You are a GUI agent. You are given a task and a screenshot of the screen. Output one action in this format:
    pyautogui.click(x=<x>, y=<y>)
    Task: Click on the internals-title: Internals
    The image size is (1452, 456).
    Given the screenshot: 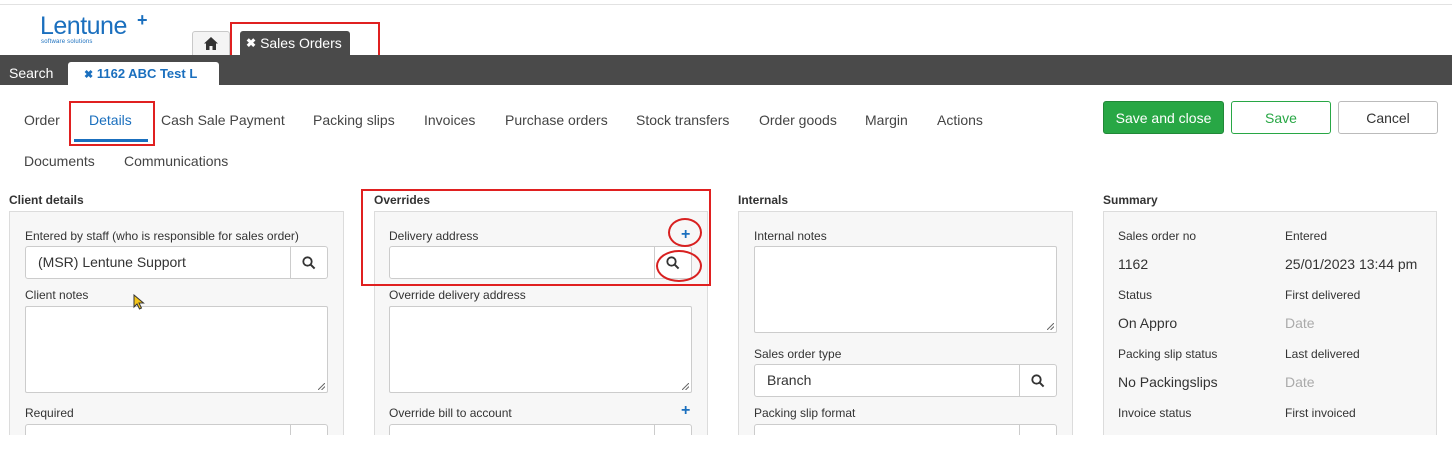 What is the action you would take?
    pyautogui.click(x=763, y=200)
    